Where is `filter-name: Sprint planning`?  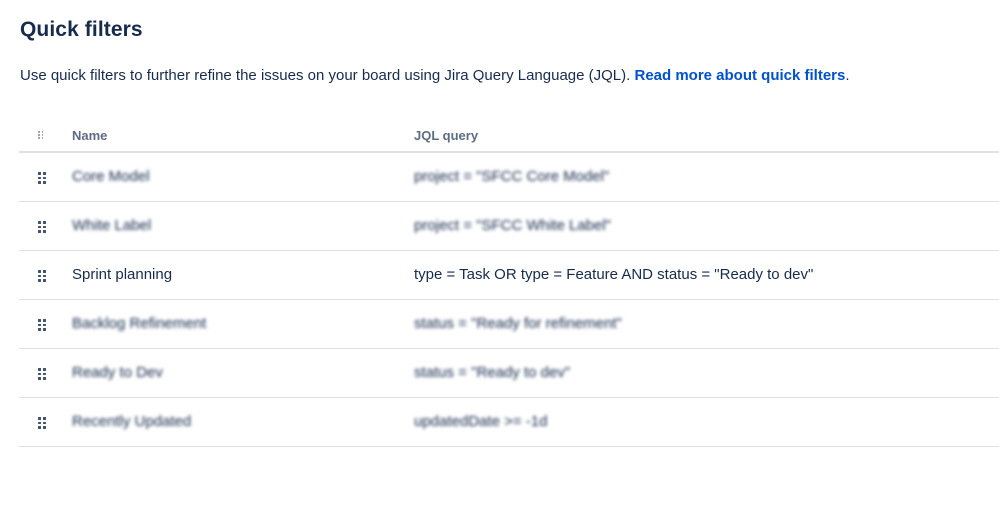
filter-name: Sprint planning is located at coordinates (122, 274).